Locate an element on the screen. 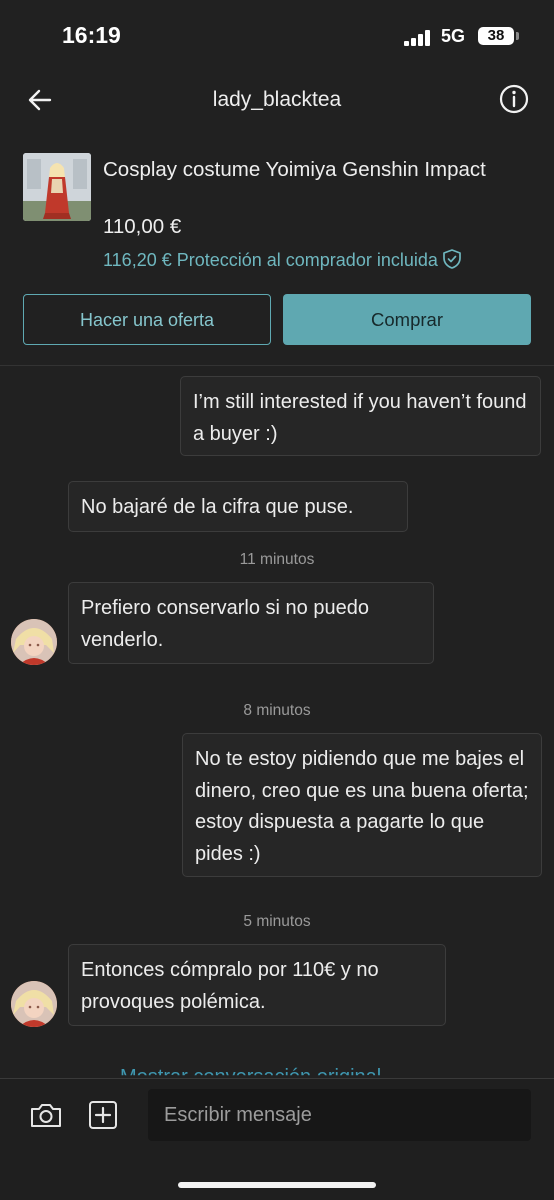 This screenshot has height=1200, width=554. page-title: lady_blacktea is located at coordinates (277, 99).